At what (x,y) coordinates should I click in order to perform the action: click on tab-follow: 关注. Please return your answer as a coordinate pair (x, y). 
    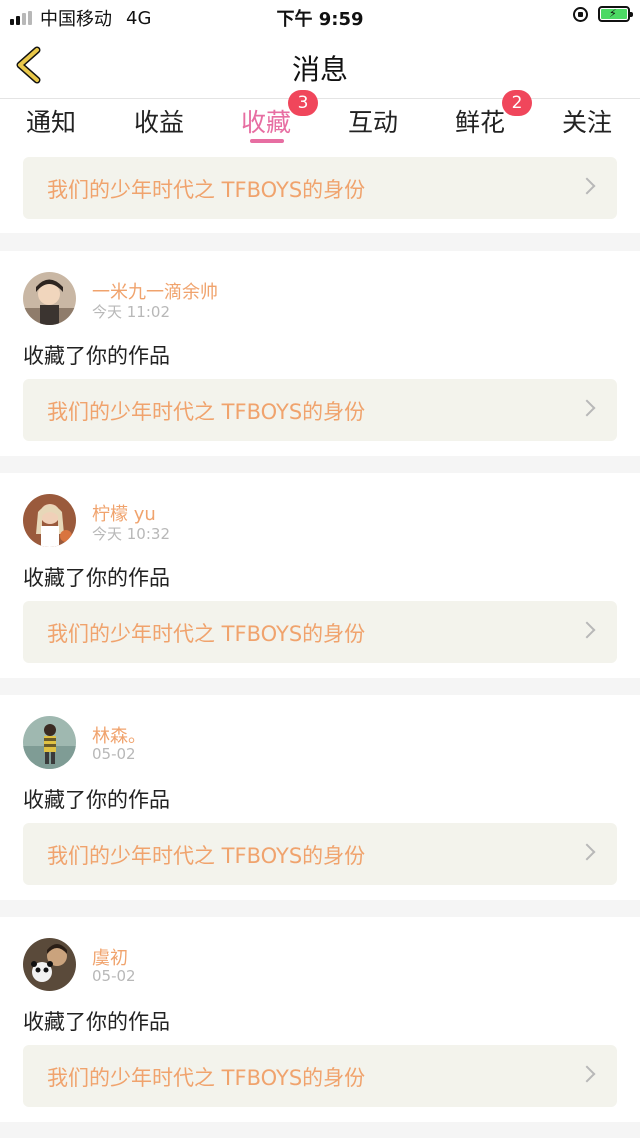
    Looking at the image, I should click on (587, 121).